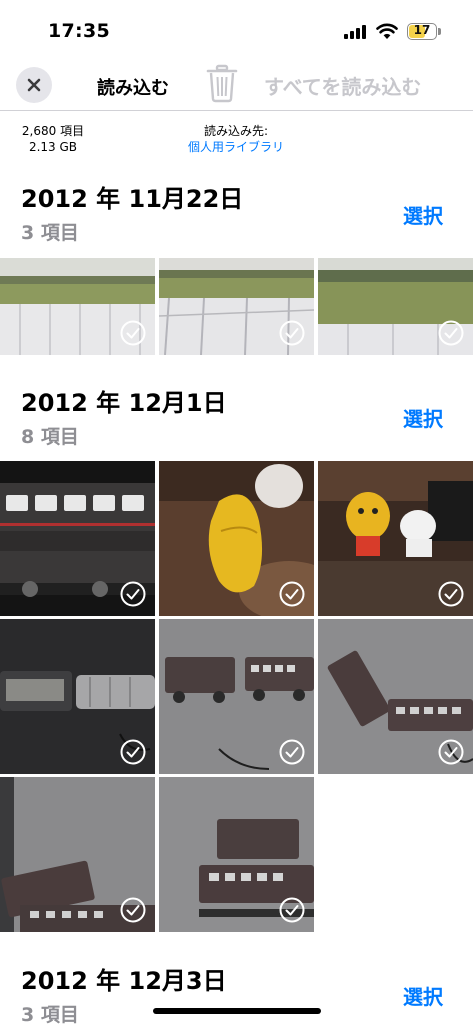  I want to click on battery-nub, so click(439, 31).